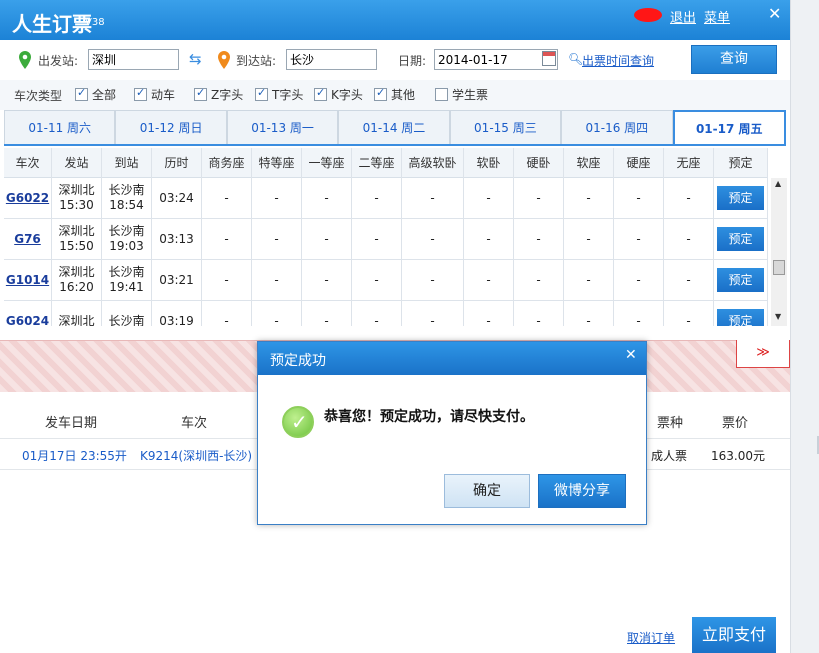  I want to click on order-date: 01月17日 23:55开, so click(74, 456).